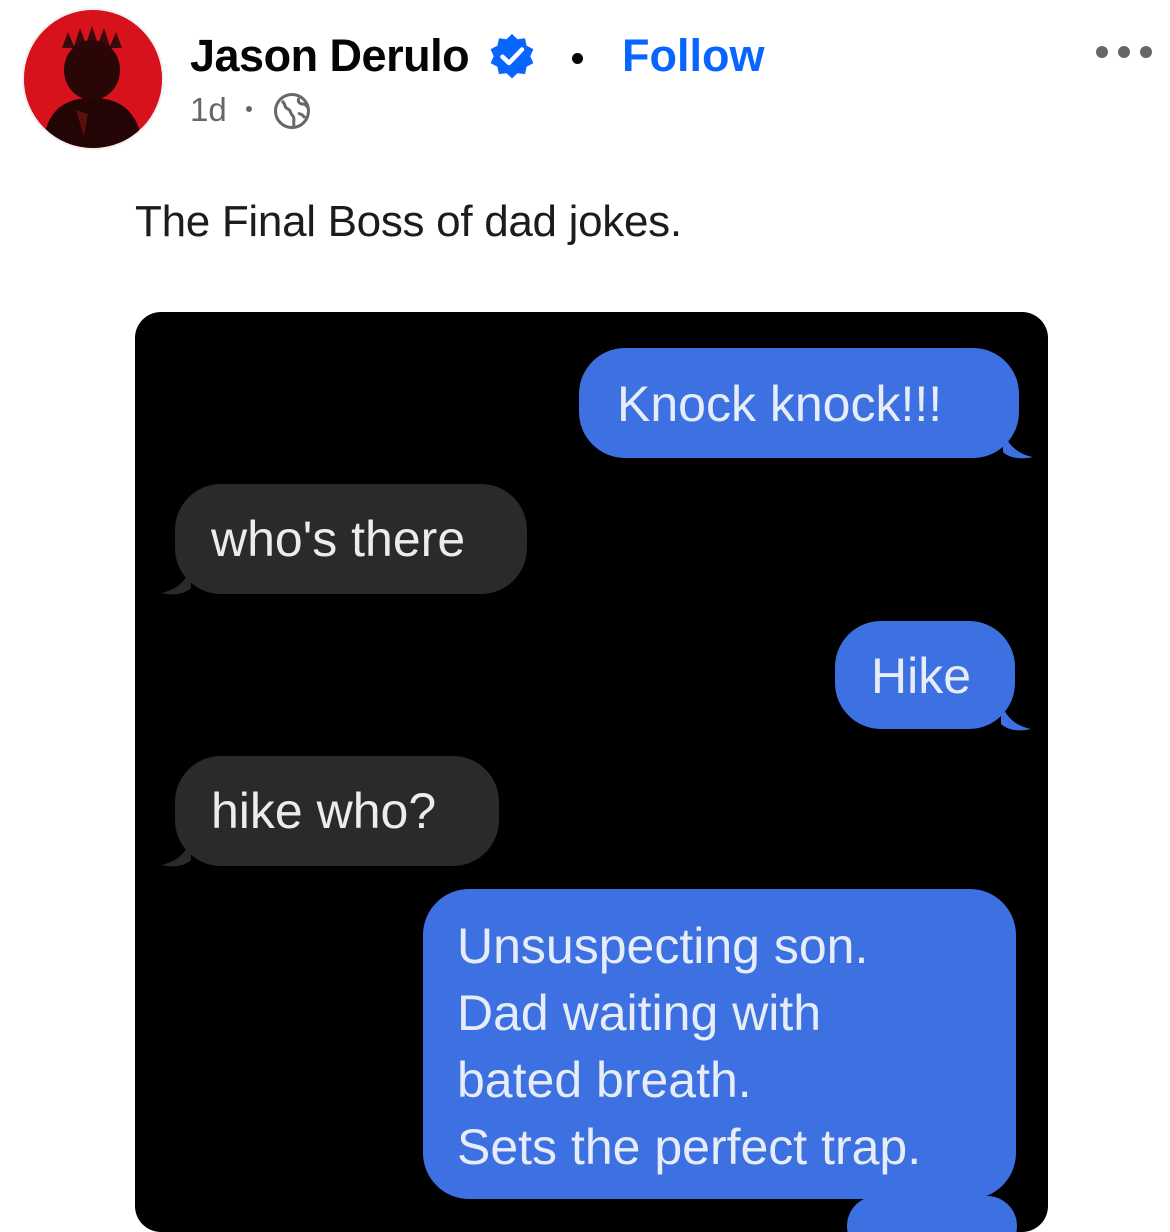 Image resolution: width=1170 pixels, height=1232 pixels. I want to click on more-options-icon, so click(1102, 52).